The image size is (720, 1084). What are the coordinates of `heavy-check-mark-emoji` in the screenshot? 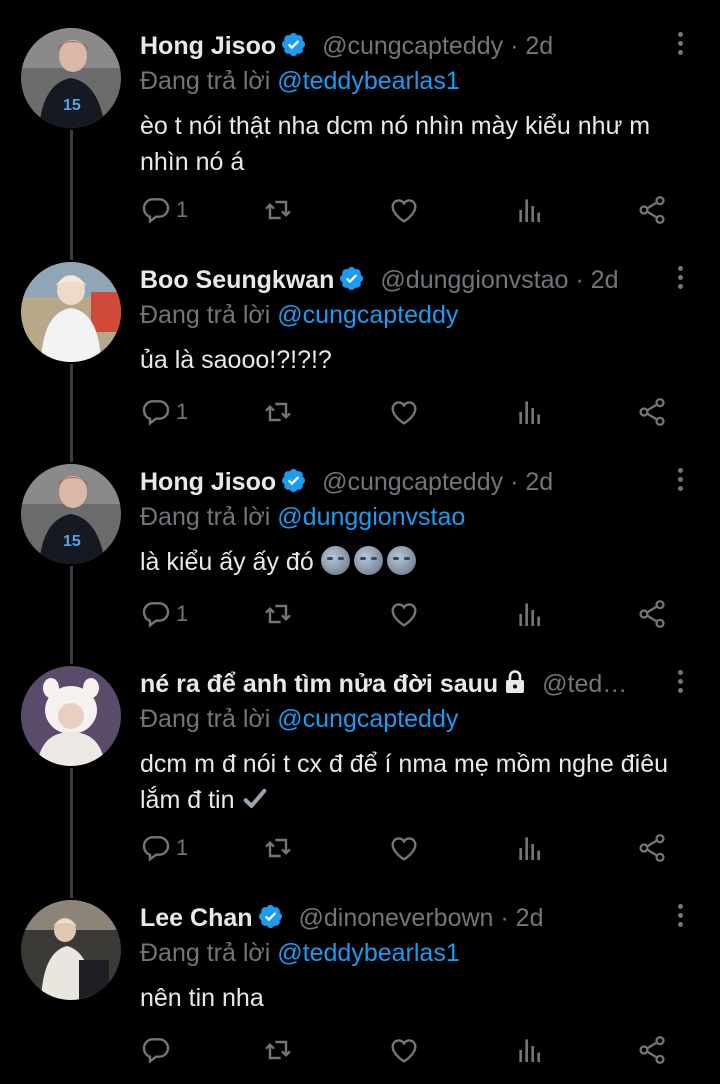 It's located at (255, 798).